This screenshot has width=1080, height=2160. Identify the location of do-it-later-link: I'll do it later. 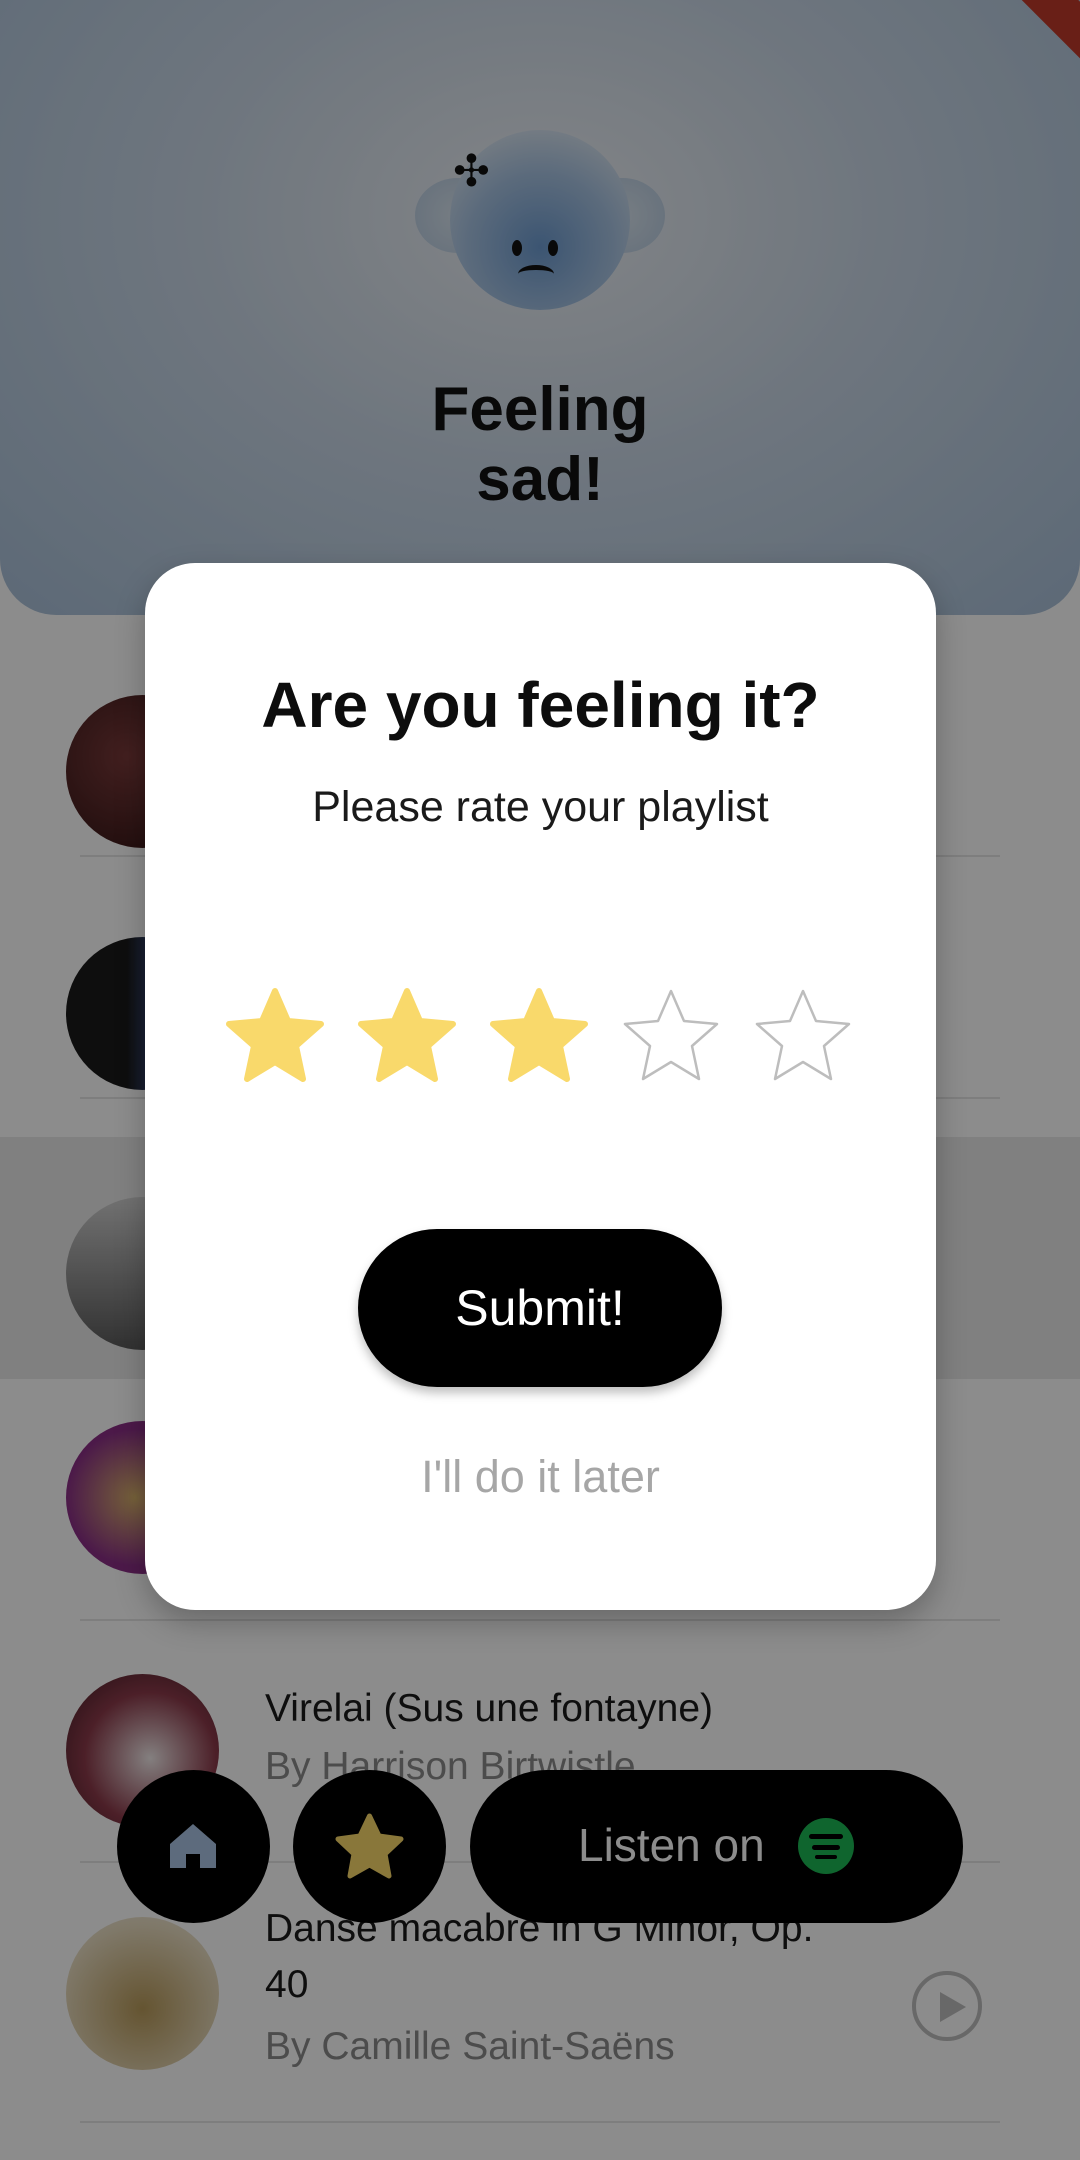
(540, 1477).